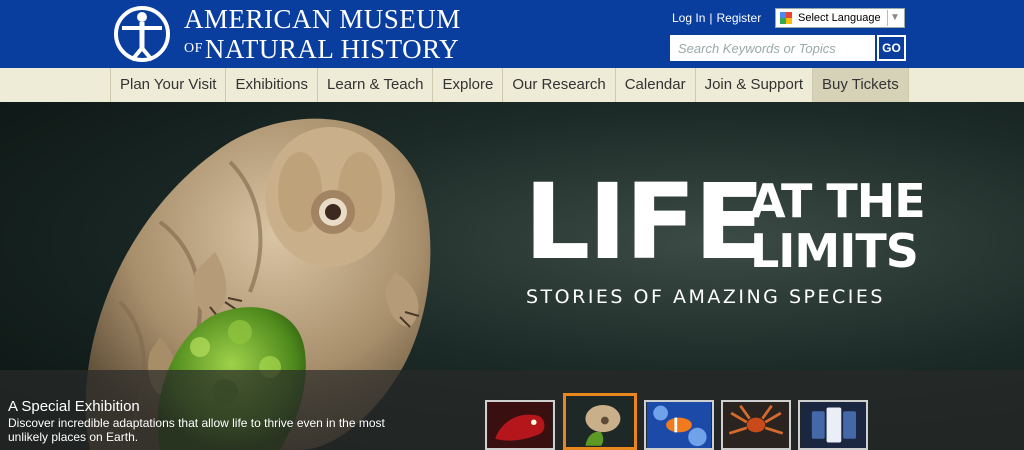 This screenshot has height=450, width=1024. Describe the element at coordinates (271, 85) in the screenshot. I see `nav-exhibitions: Exhibitions` at that location.